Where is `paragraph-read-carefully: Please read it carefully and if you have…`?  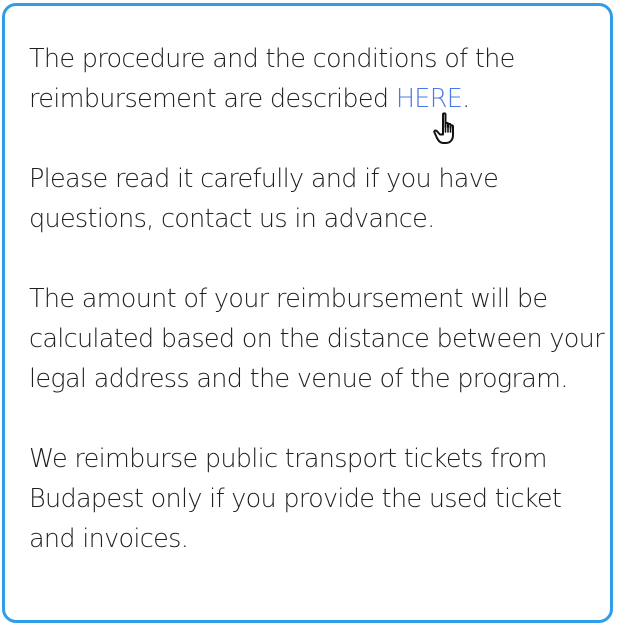 paragraph-read-carefully: Please read it carefully and if you have… is located at coordinates (264, 199).